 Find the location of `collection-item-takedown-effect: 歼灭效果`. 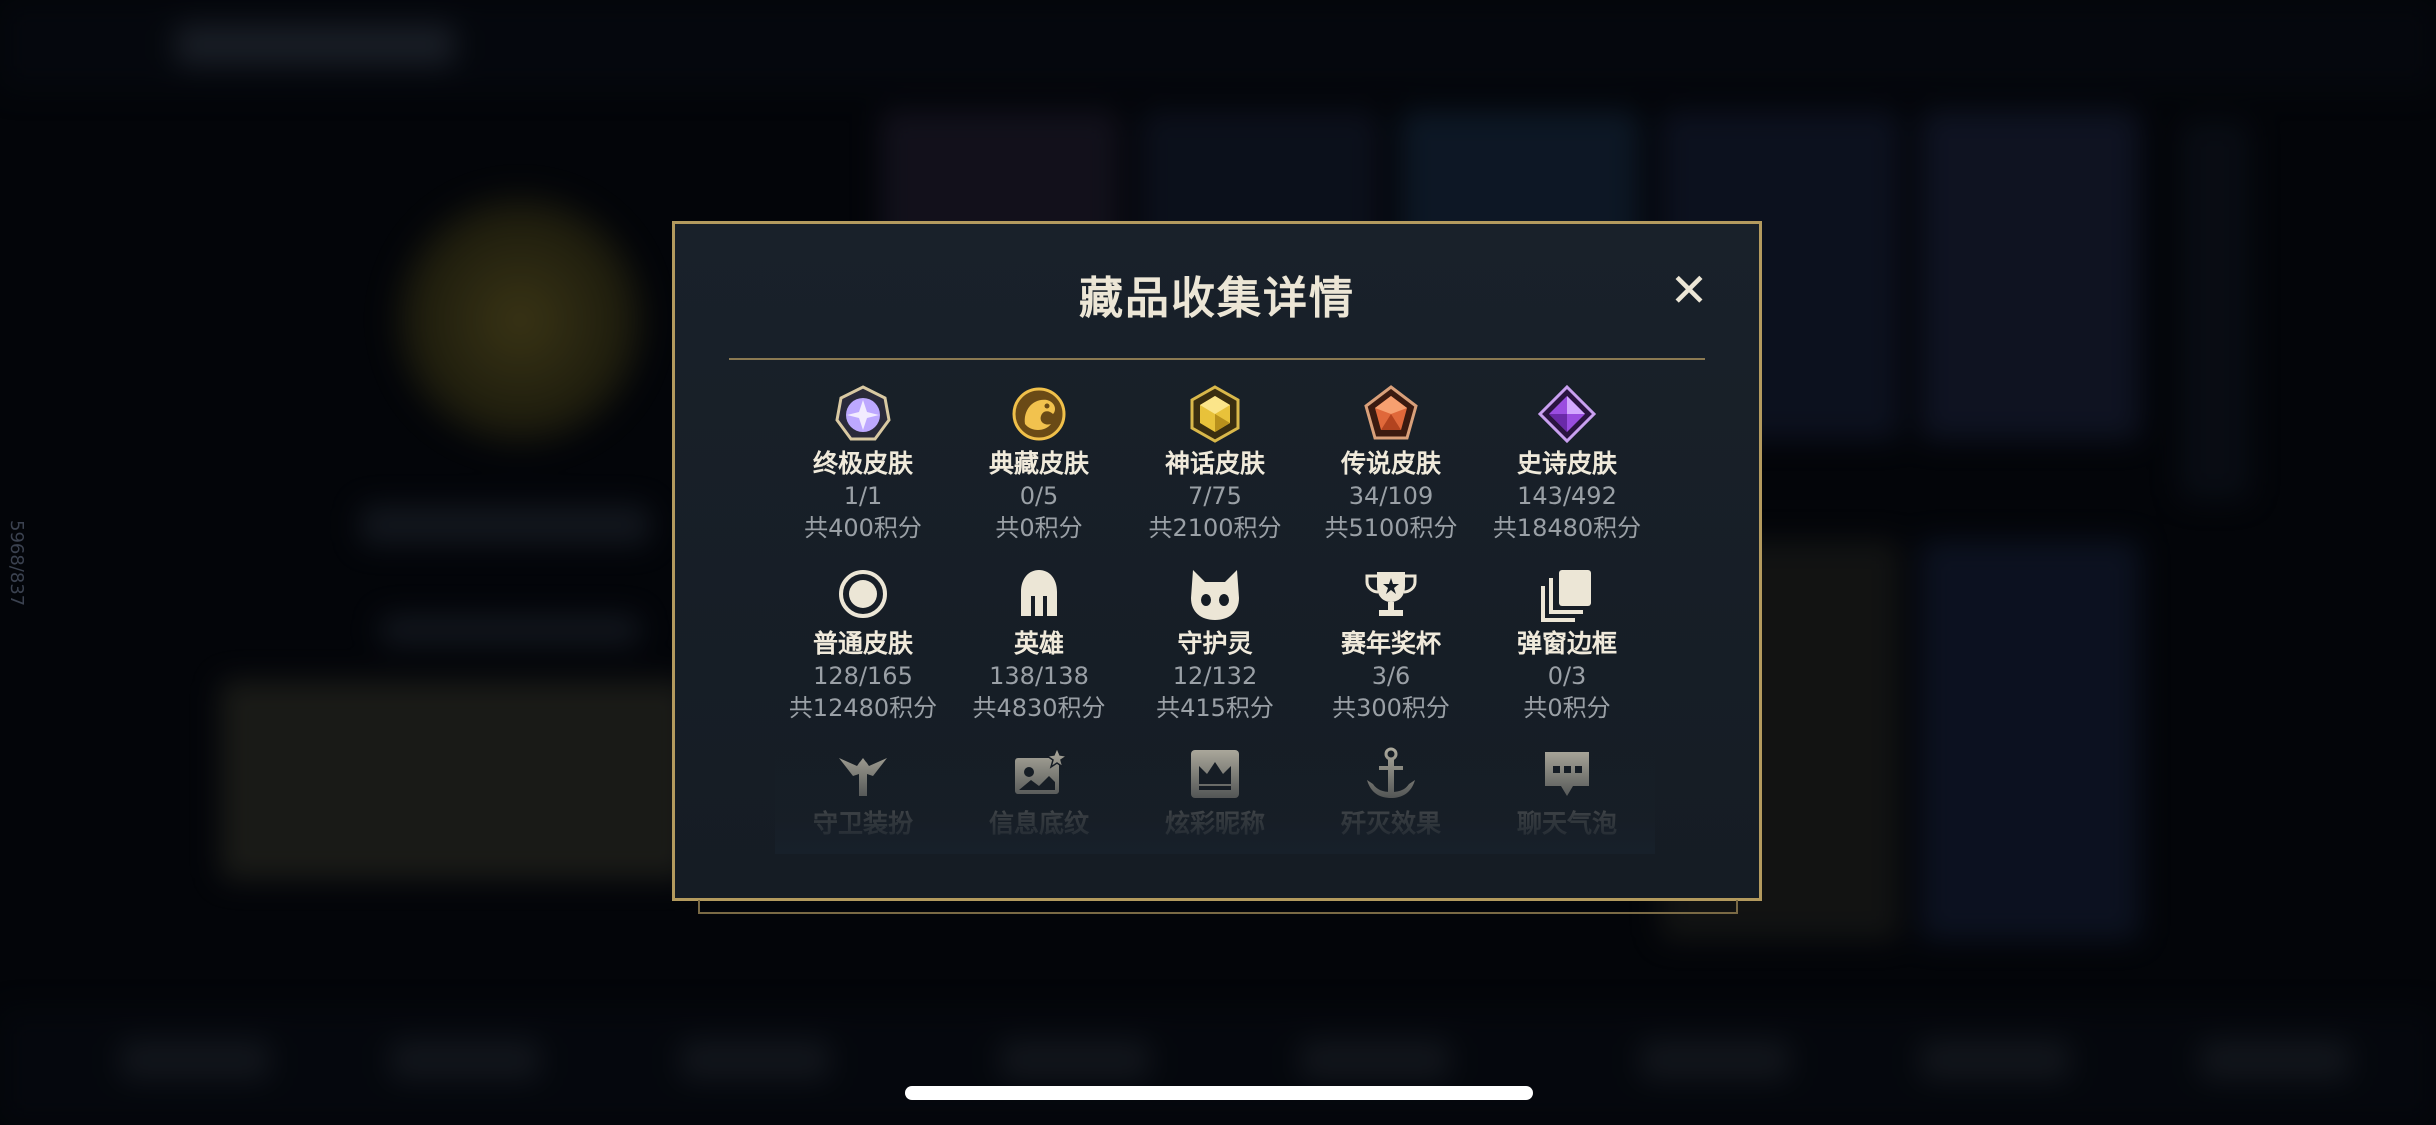

collection-item-takedown-effect: 歼灭效果 is located at coordinates (1391, 792).